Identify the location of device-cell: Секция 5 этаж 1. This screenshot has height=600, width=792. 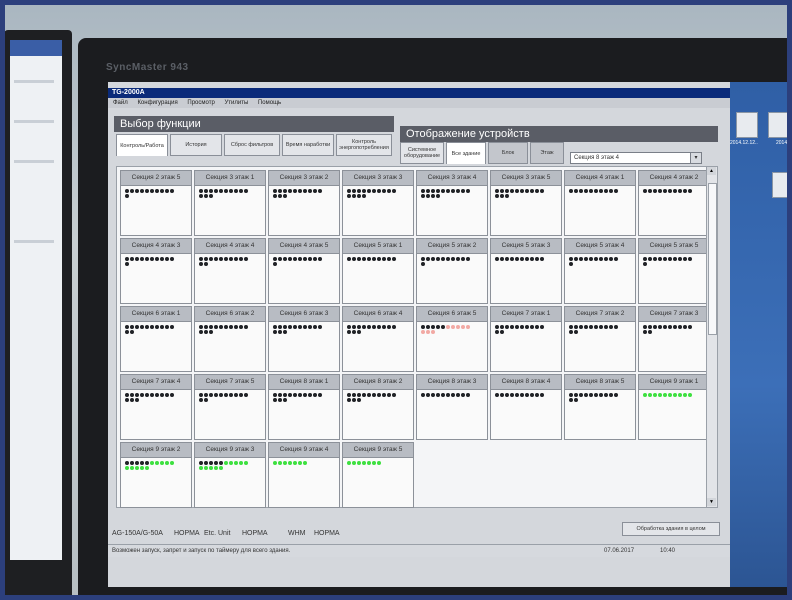
(378, 271).